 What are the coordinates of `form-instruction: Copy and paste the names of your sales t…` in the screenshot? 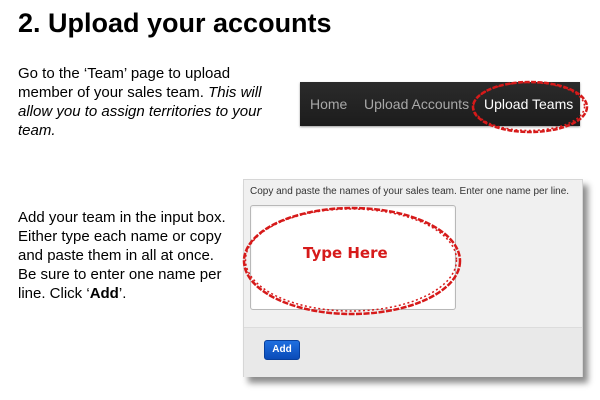 It's located at (410, 191).